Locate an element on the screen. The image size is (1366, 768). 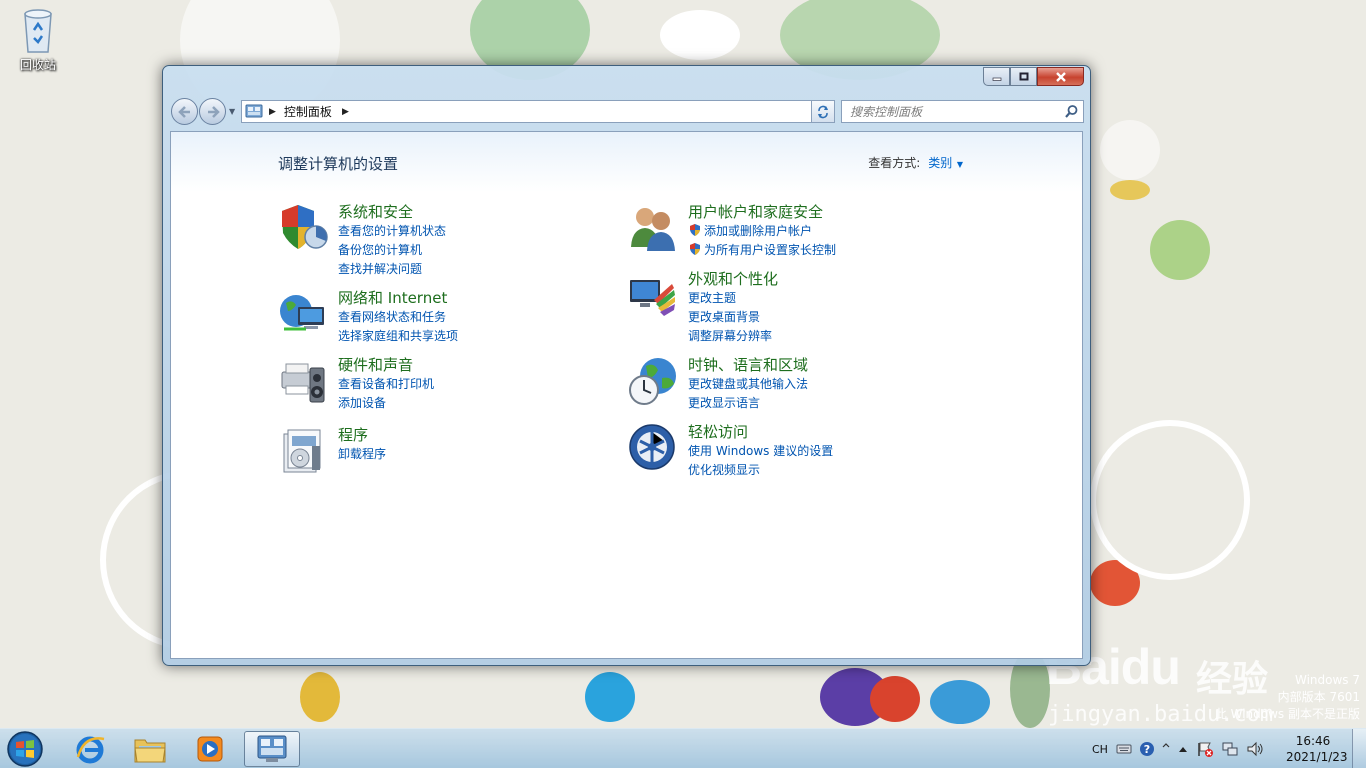
taskbar: CH ? 16:46 2021/1/23 is located at coordinates (683, 748).